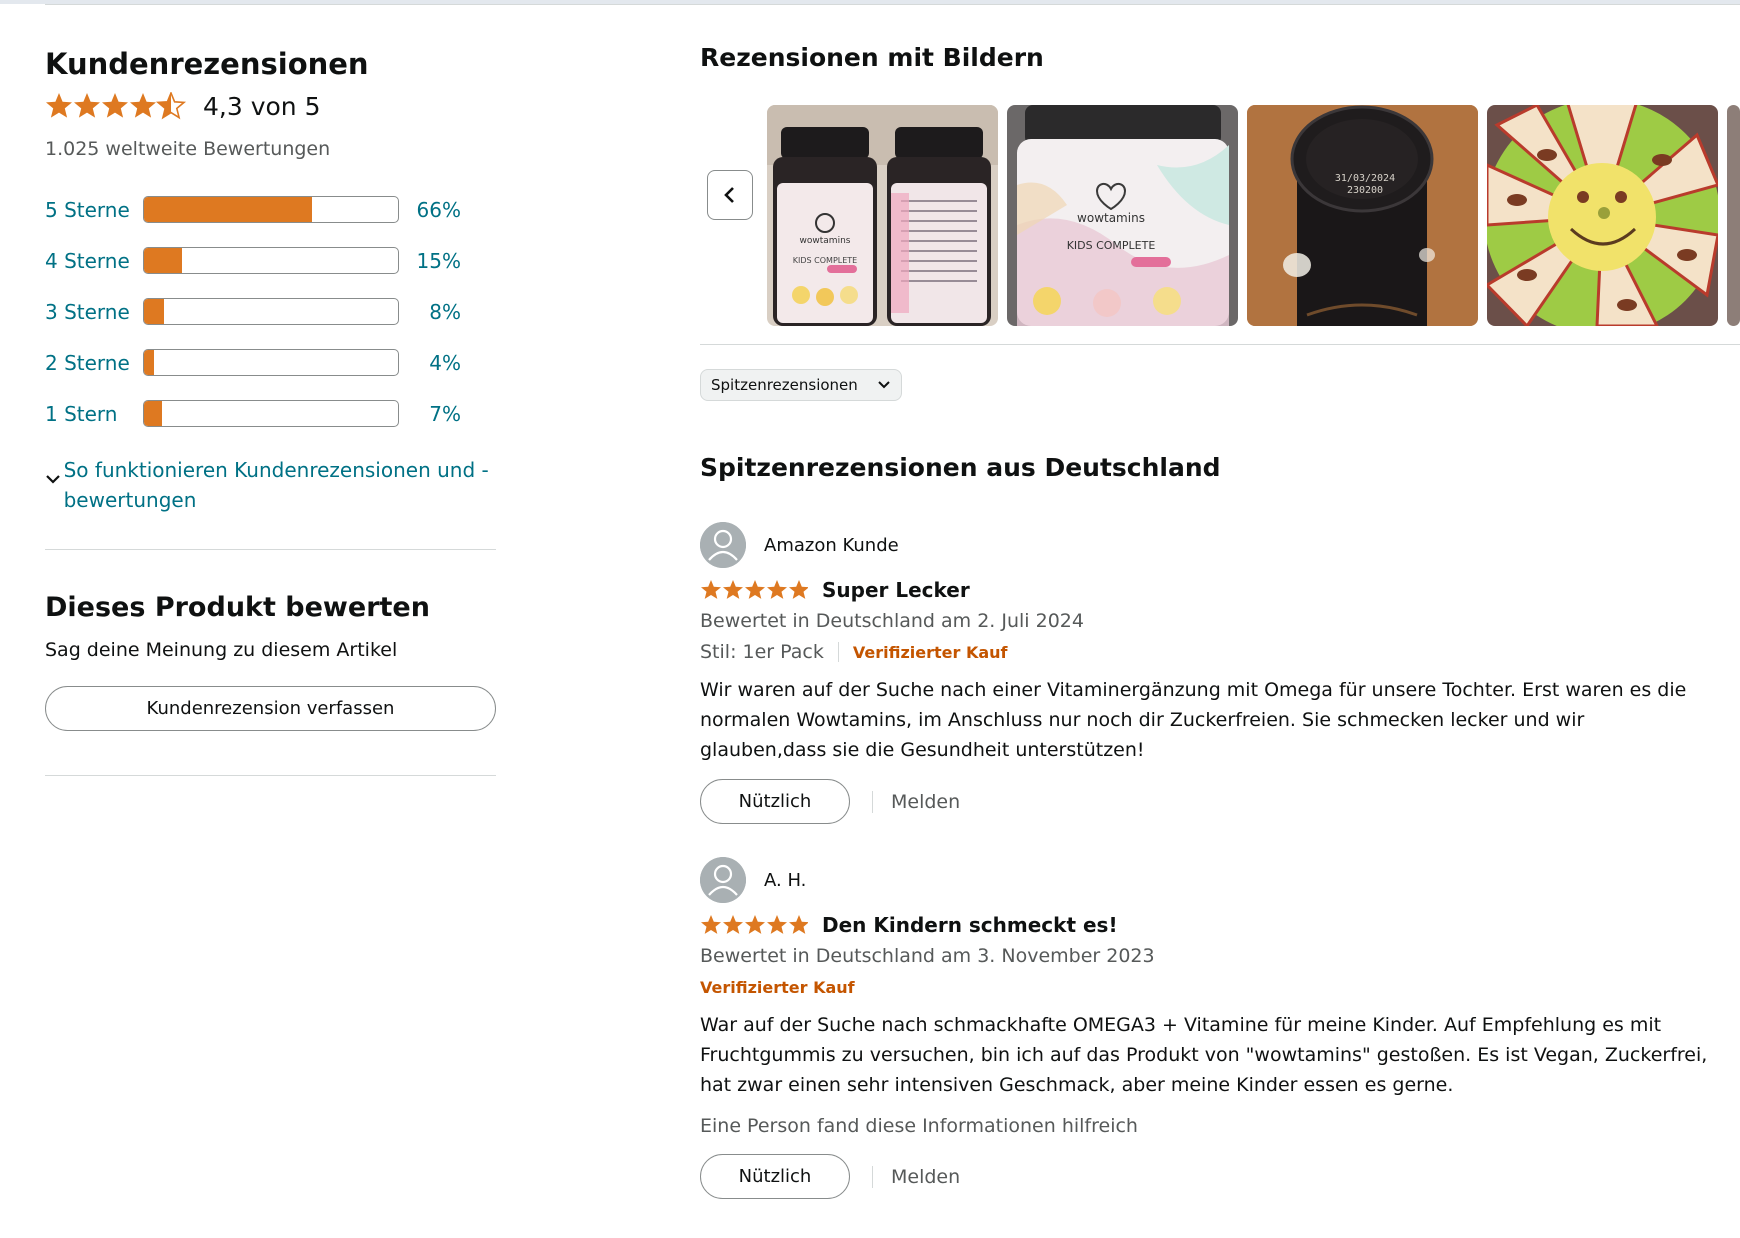 The width and height of the screenshot is (1740, 1238). Describe the element at coordinates (896, 590) in the screenshot. I see `review-title: Super Lecker` at that location.